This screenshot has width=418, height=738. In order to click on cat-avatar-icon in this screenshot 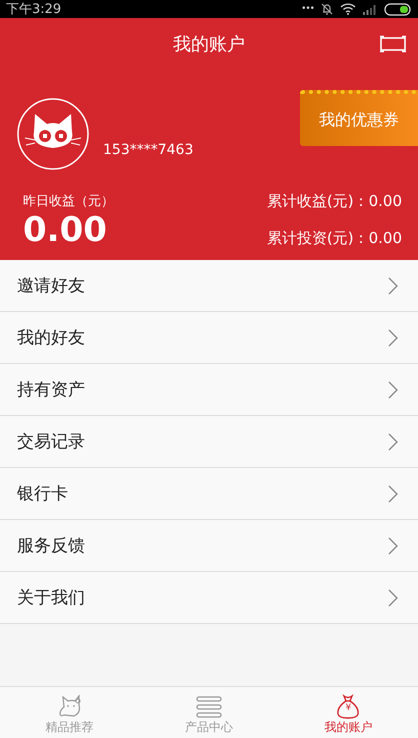, I will do `click(53, 134)`.